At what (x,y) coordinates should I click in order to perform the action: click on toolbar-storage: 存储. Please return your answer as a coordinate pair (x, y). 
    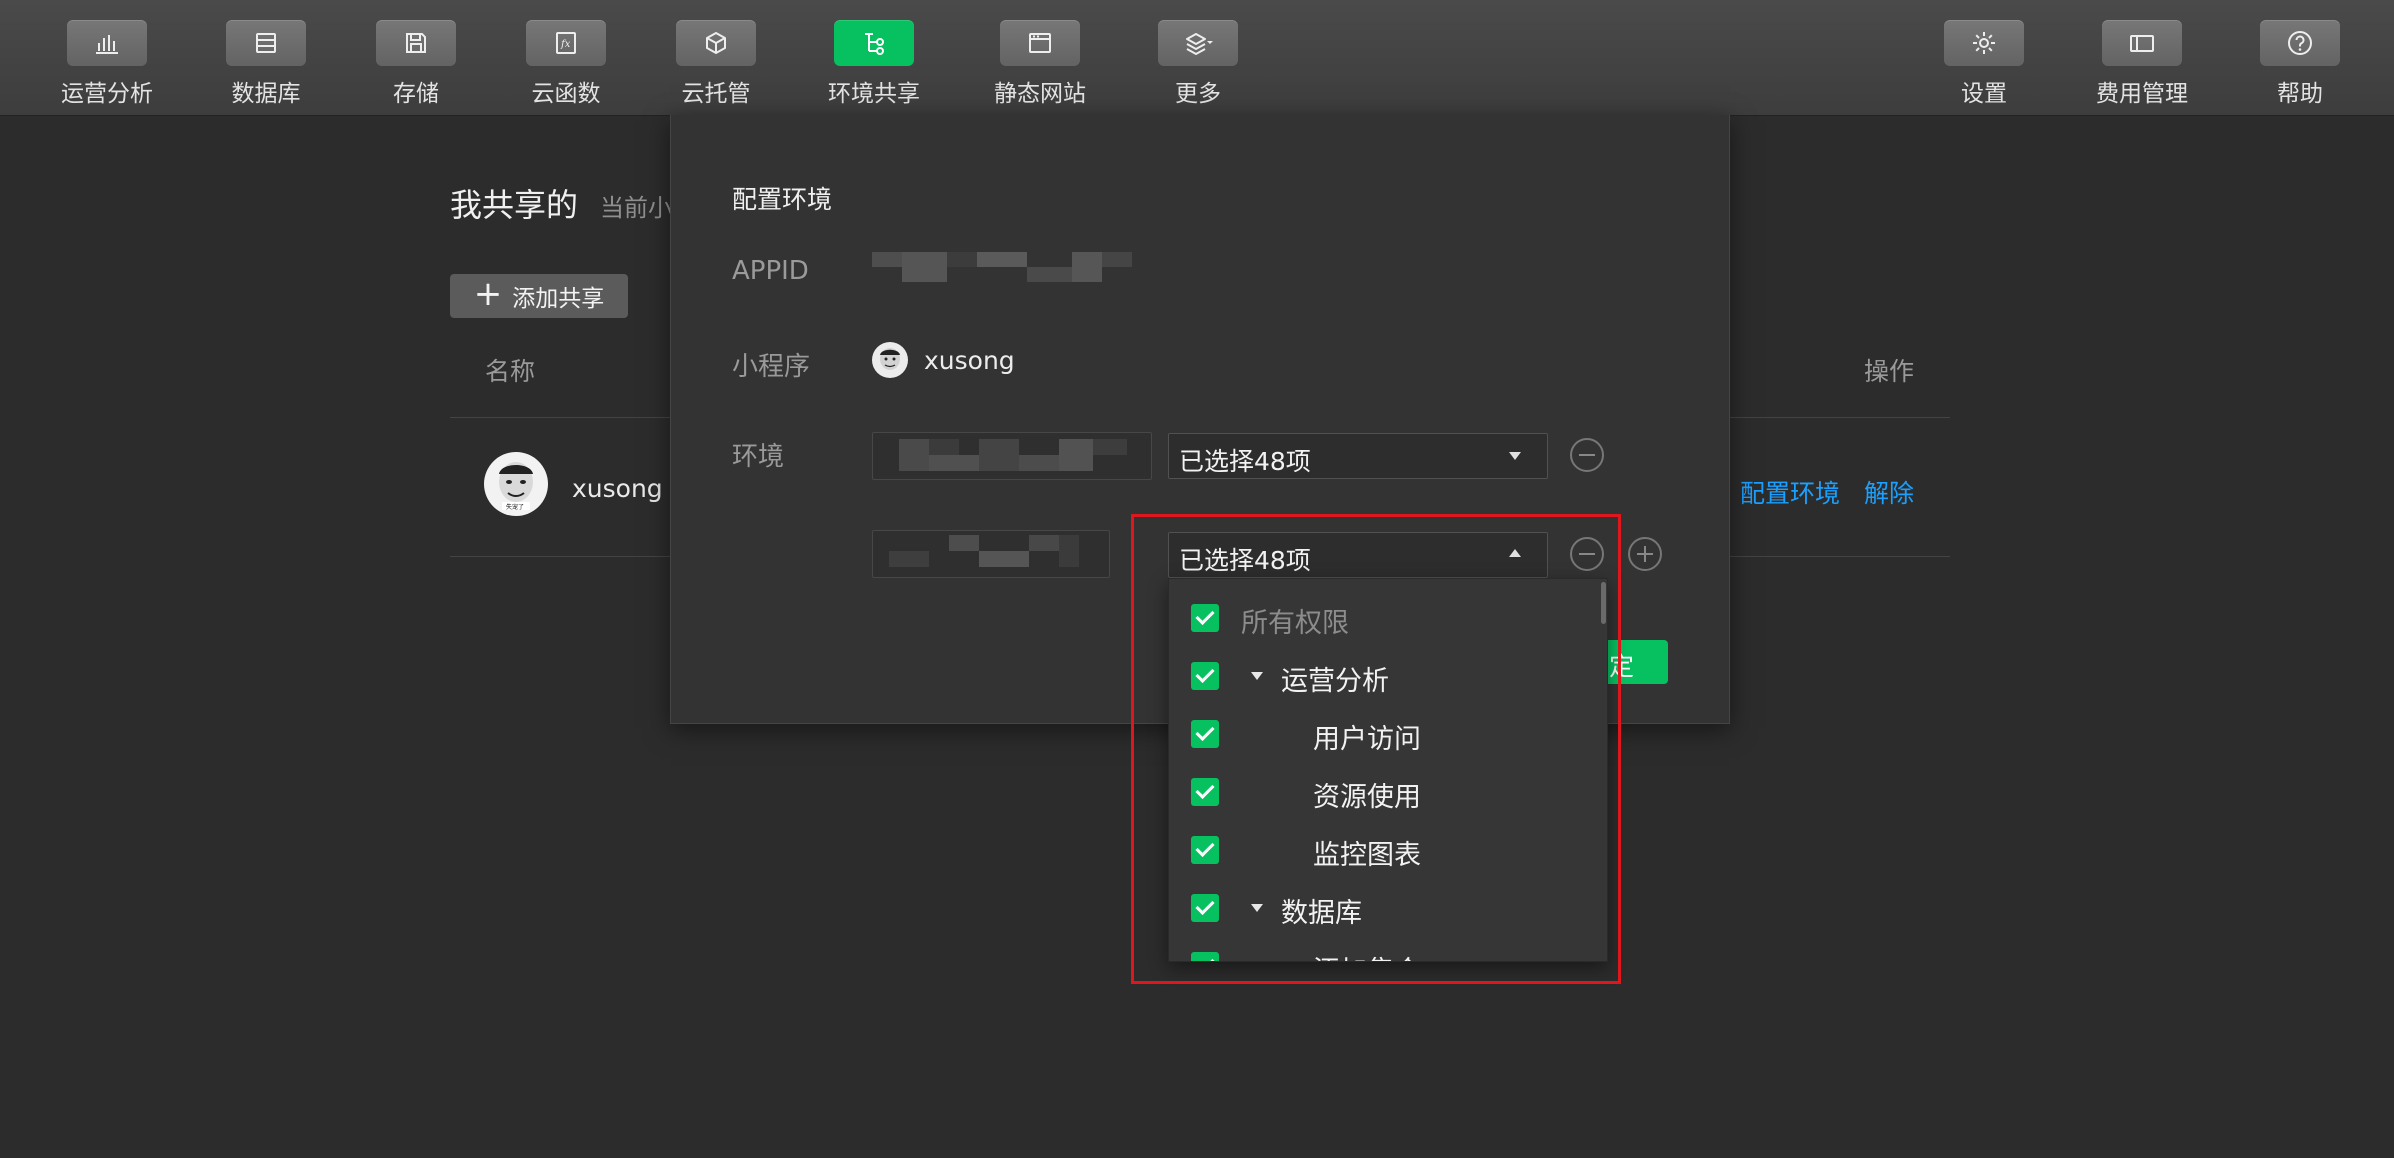
    Looking at the image, I should click on (416, 64).